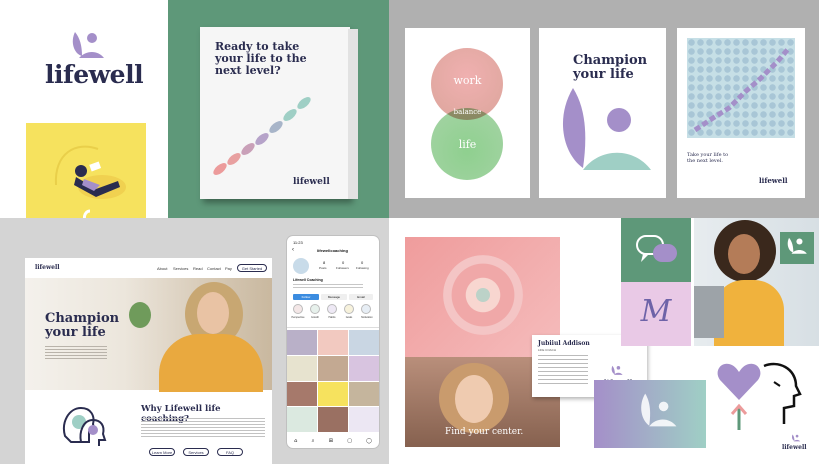 The width and height of the screenshot is (819, 464). Describe the element at coordinates (342, 268) in the screenshot. I see `stat-followers-label: Followers` at that location.